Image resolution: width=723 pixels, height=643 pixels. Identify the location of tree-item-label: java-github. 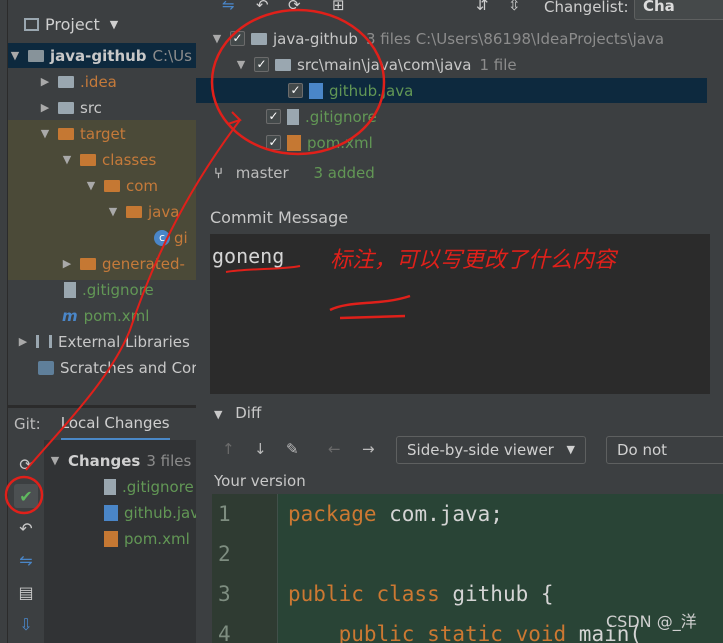
(98, 55).